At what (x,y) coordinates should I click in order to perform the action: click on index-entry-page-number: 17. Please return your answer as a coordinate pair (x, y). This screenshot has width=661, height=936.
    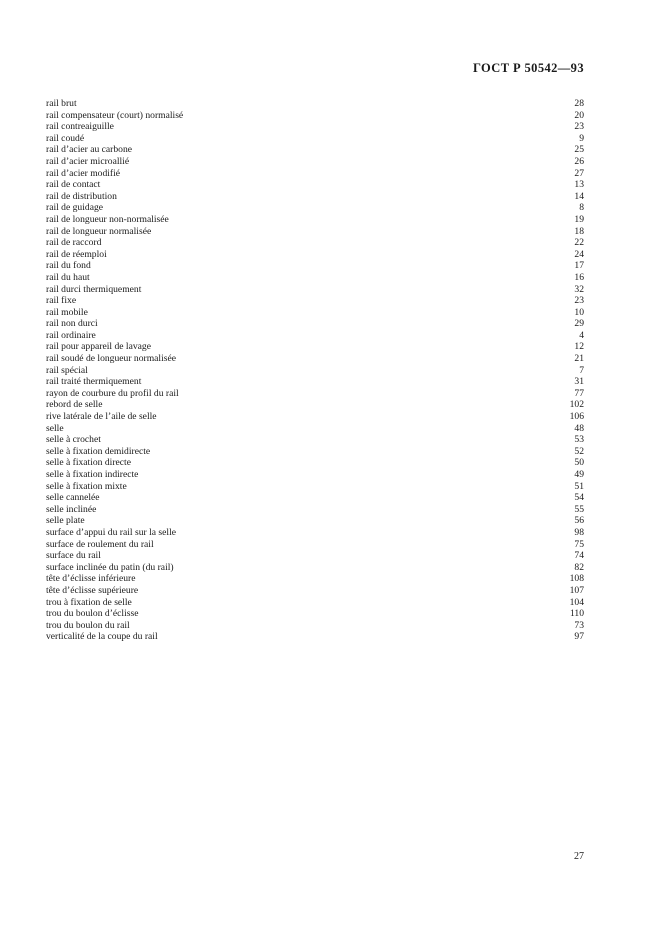
    Looking at the image, I should click on (579, 266).